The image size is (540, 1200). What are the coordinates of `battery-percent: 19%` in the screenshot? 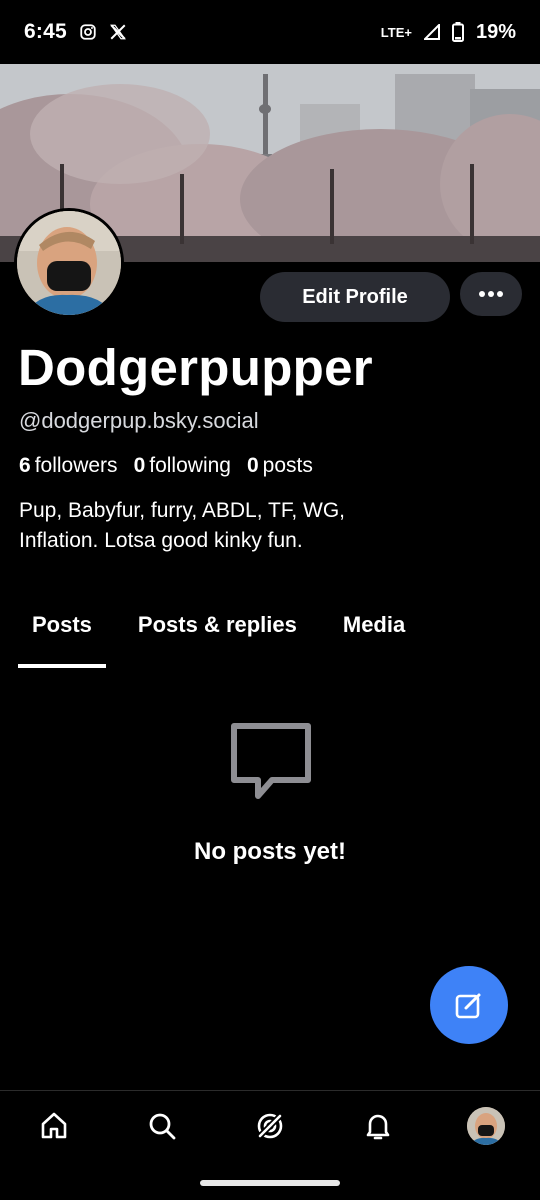 It's located at (495, 31).